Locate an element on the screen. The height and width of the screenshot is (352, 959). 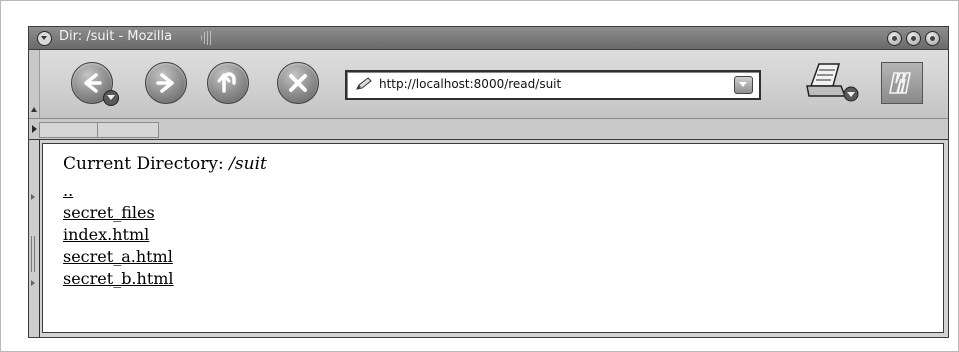
title-grip-icon is located at coordinates (207, 38).